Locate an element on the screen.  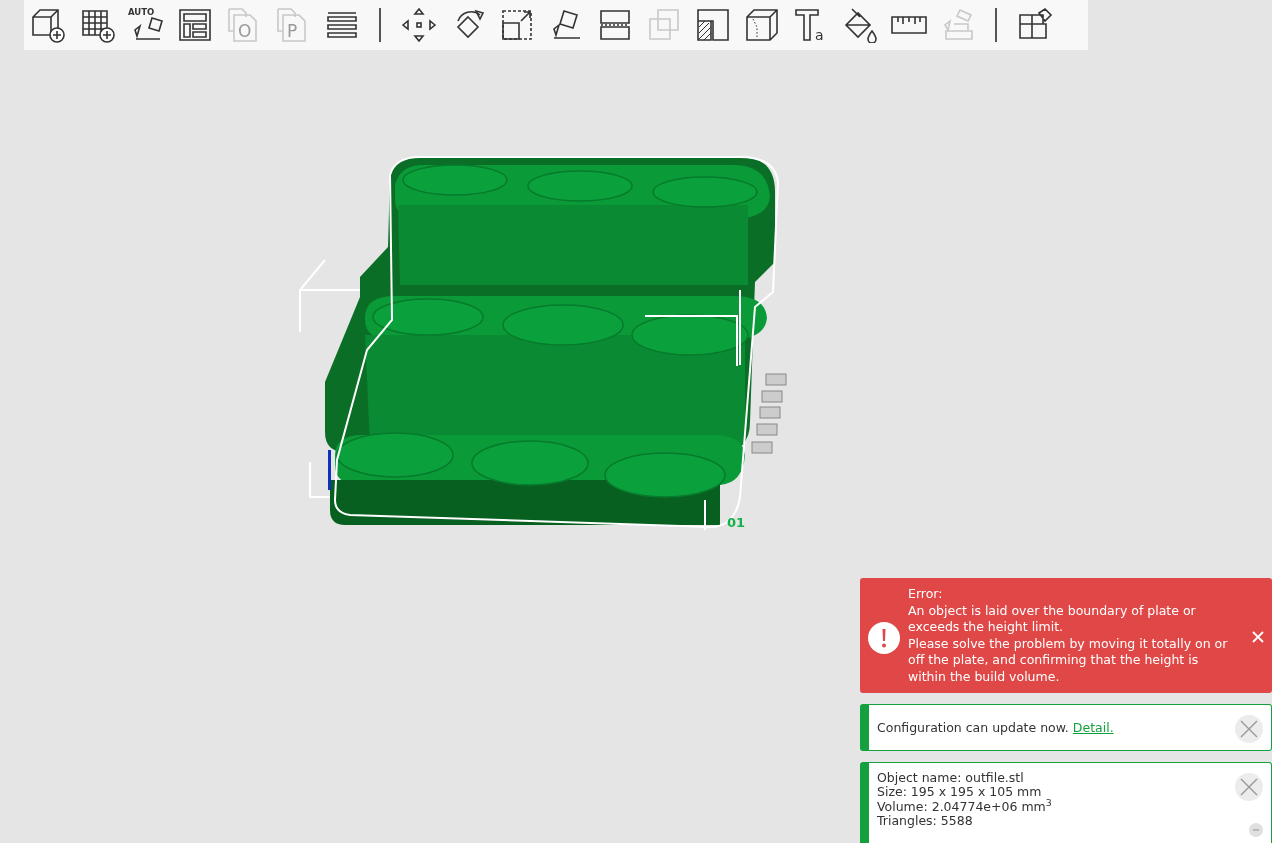
notification-text: Triangles: 5588 is located at coordinates (925, 821).